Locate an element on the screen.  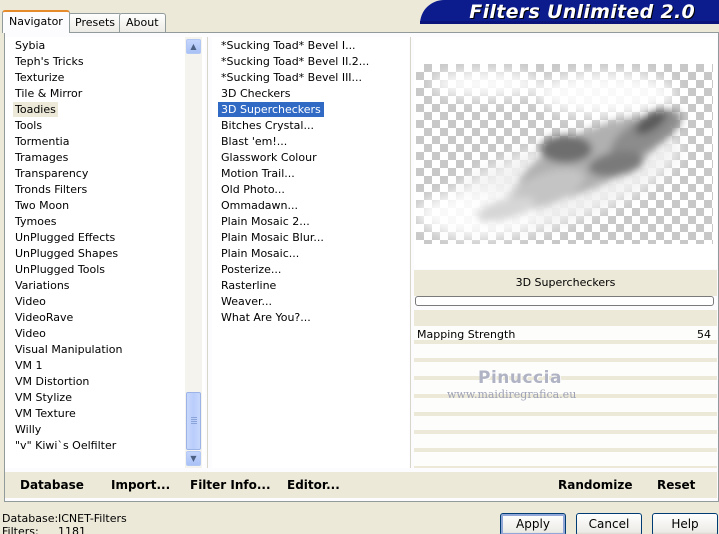
help-button: Help is located at coordinates (685, 523).